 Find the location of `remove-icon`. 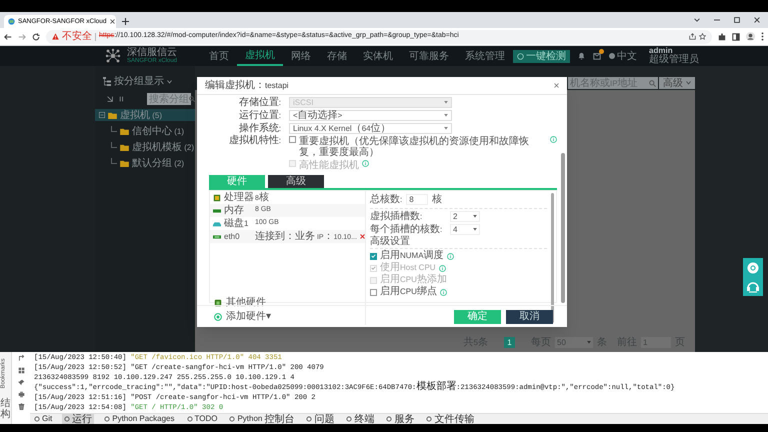

remove-icon is located at coordinates (362, 236).